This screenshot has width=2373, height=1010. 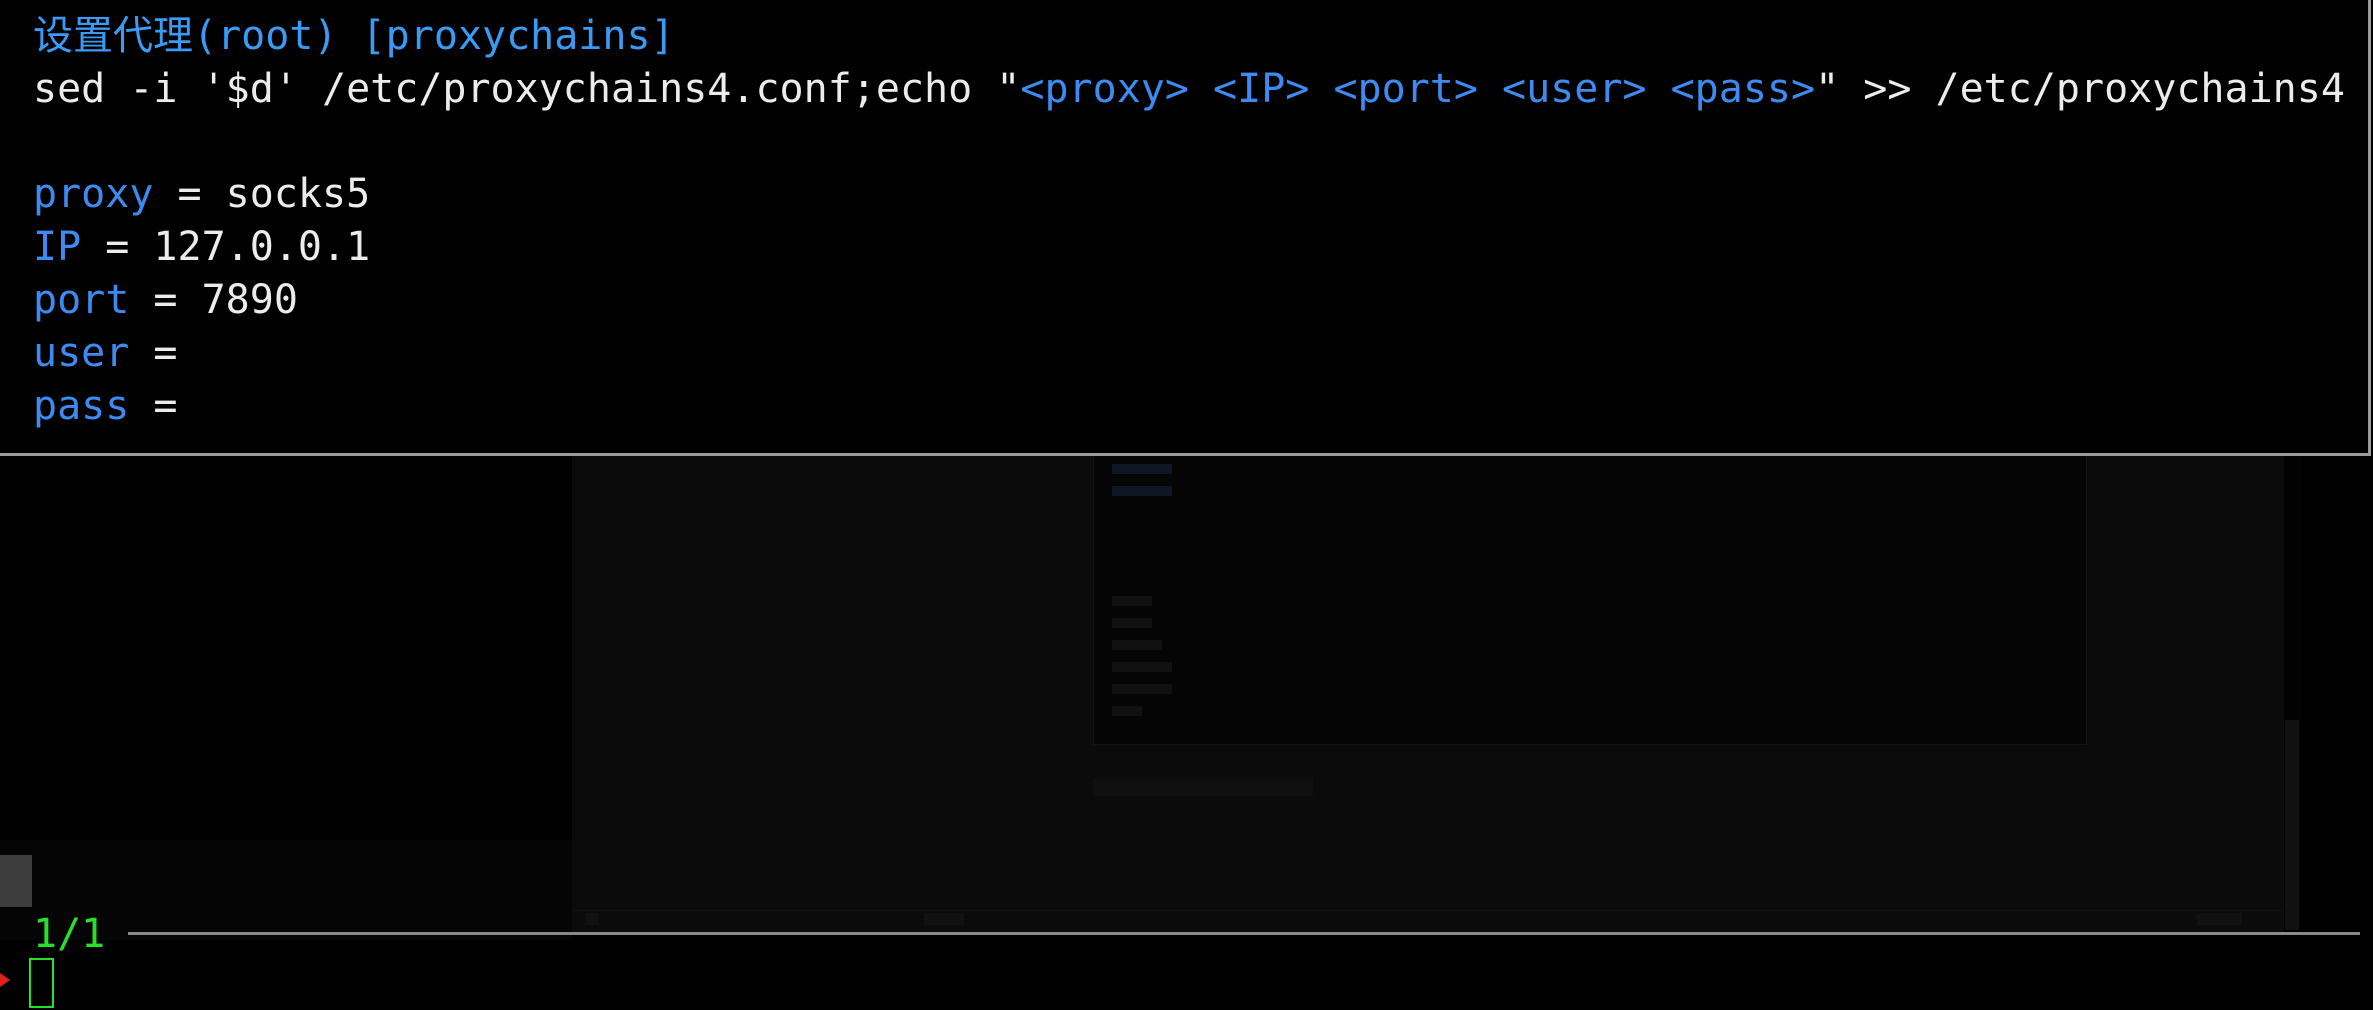 What do you see at coordinates (249, 300) in the screenshot?
I see `param-value: 7890` at bounding box center [249, 300].